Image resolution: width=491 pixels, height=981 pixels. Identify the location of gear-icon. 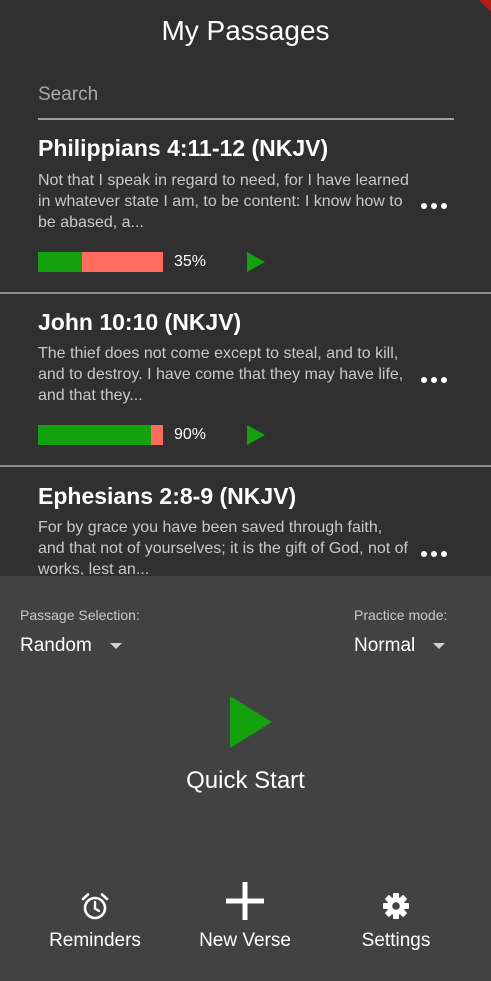
(396, 906).